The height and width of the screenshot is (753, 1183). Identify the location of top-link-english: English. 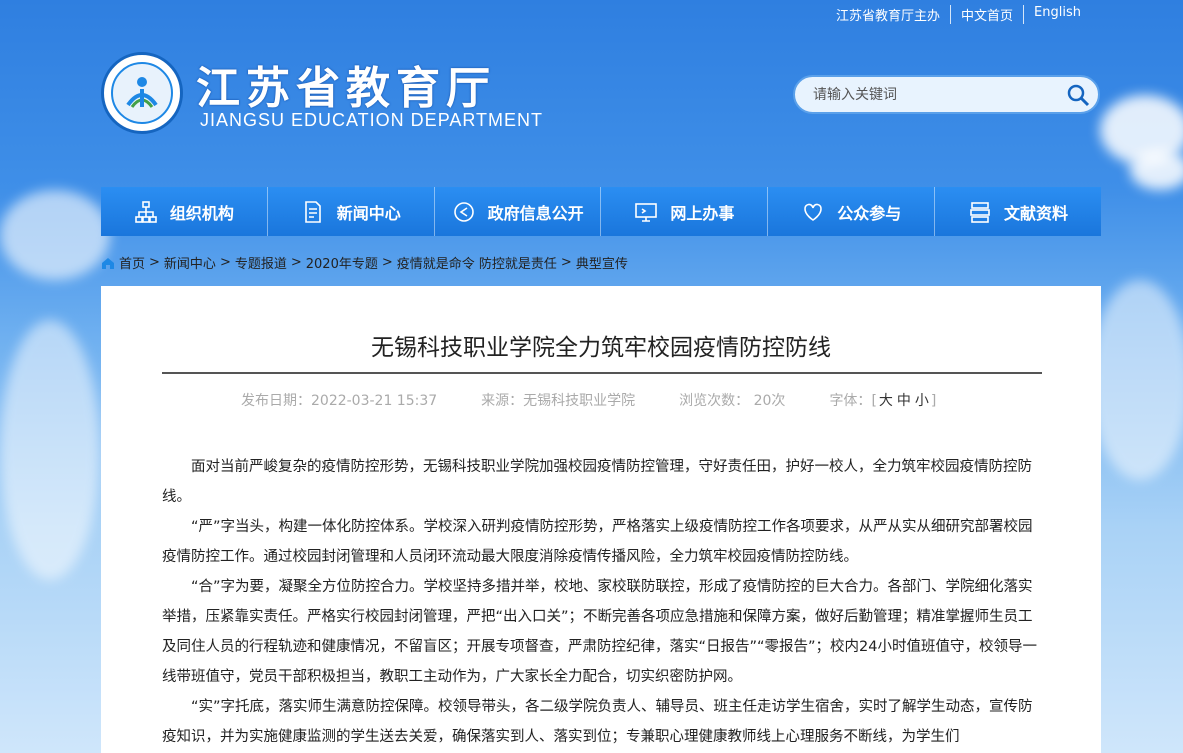
(1057, 14).